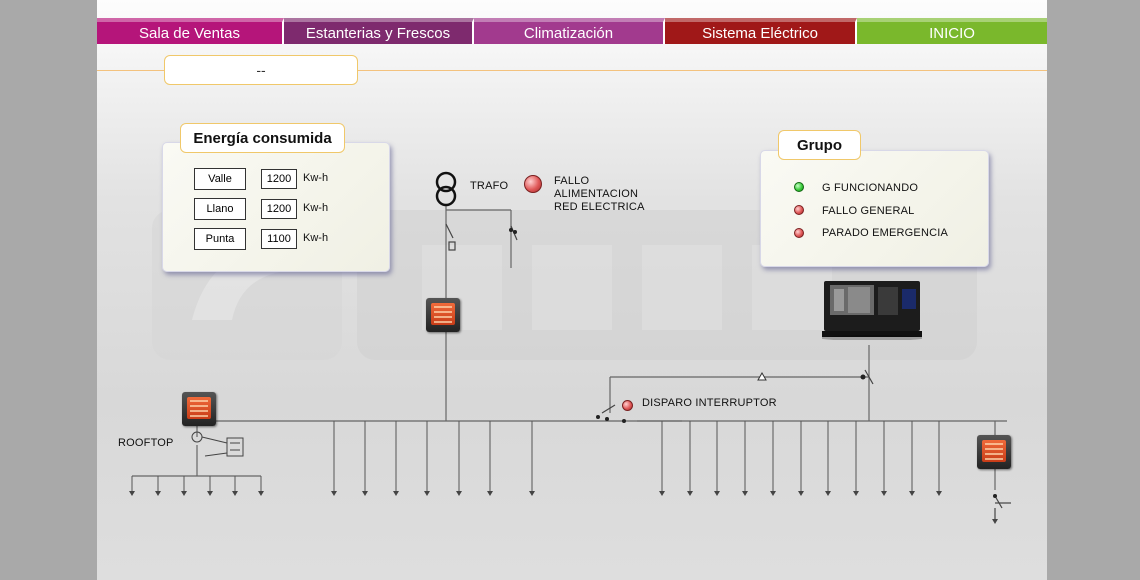  I want to click on rooftop-device, so click(217, 444).